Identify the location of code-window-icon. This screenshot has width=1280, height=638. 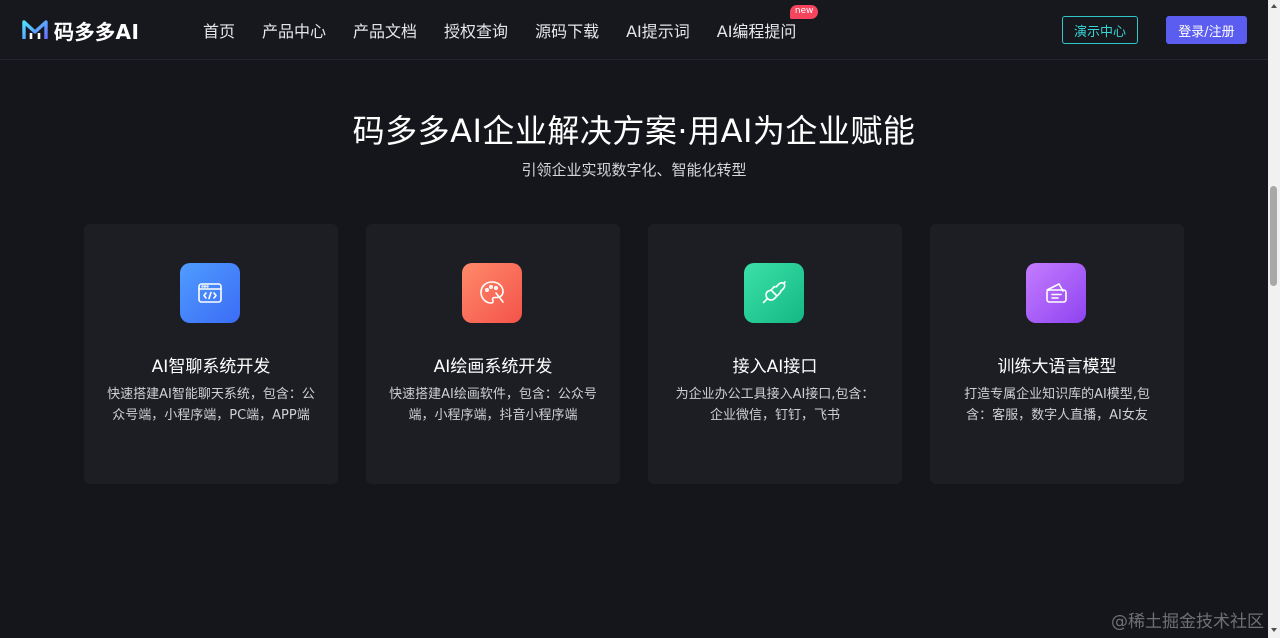
(210, 293).